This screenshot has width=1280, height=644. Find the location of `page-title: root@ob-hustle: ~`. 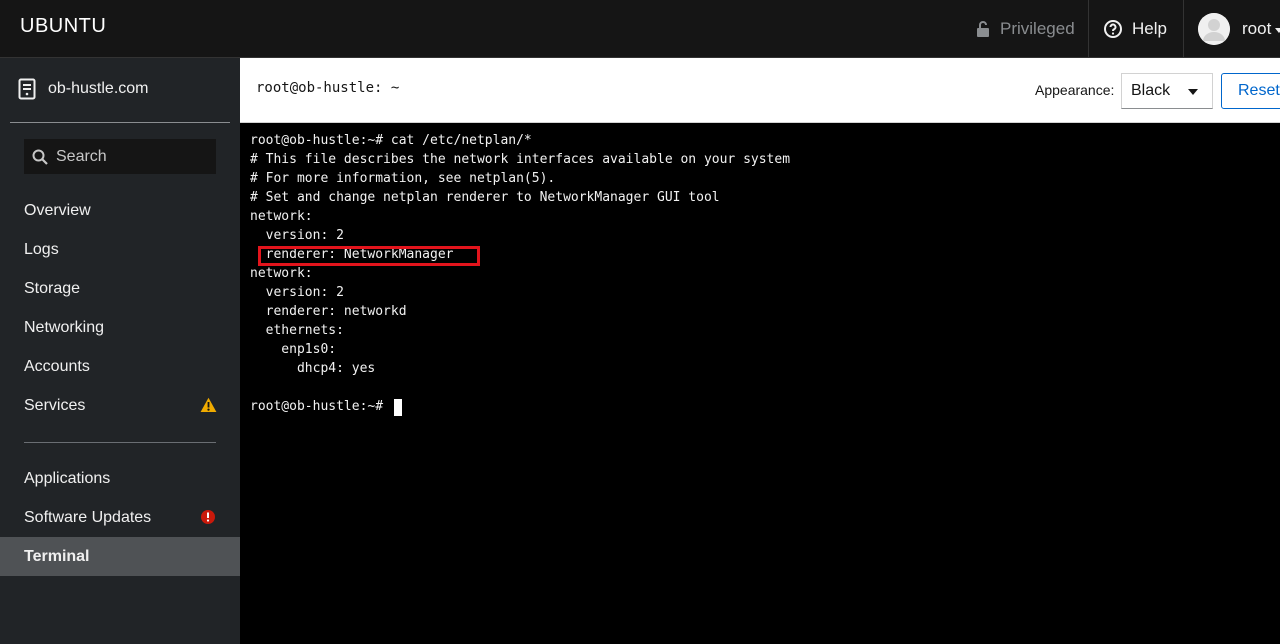

page-title: root@ob-hustle: ~ is located at coordinates (328, 88).